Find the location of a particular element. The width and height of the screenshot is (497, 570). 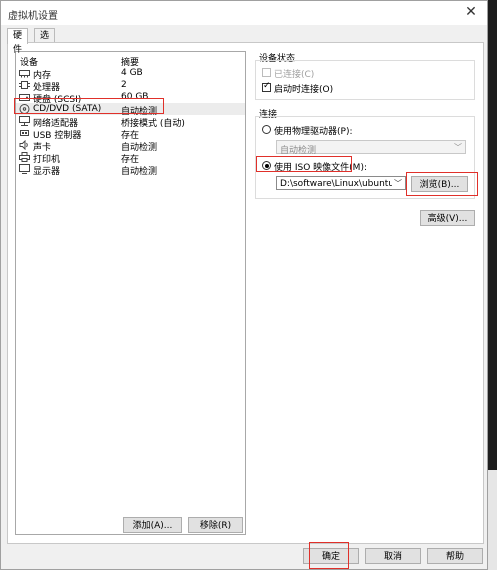

background-window-edge is located at coordinates (492, 285).